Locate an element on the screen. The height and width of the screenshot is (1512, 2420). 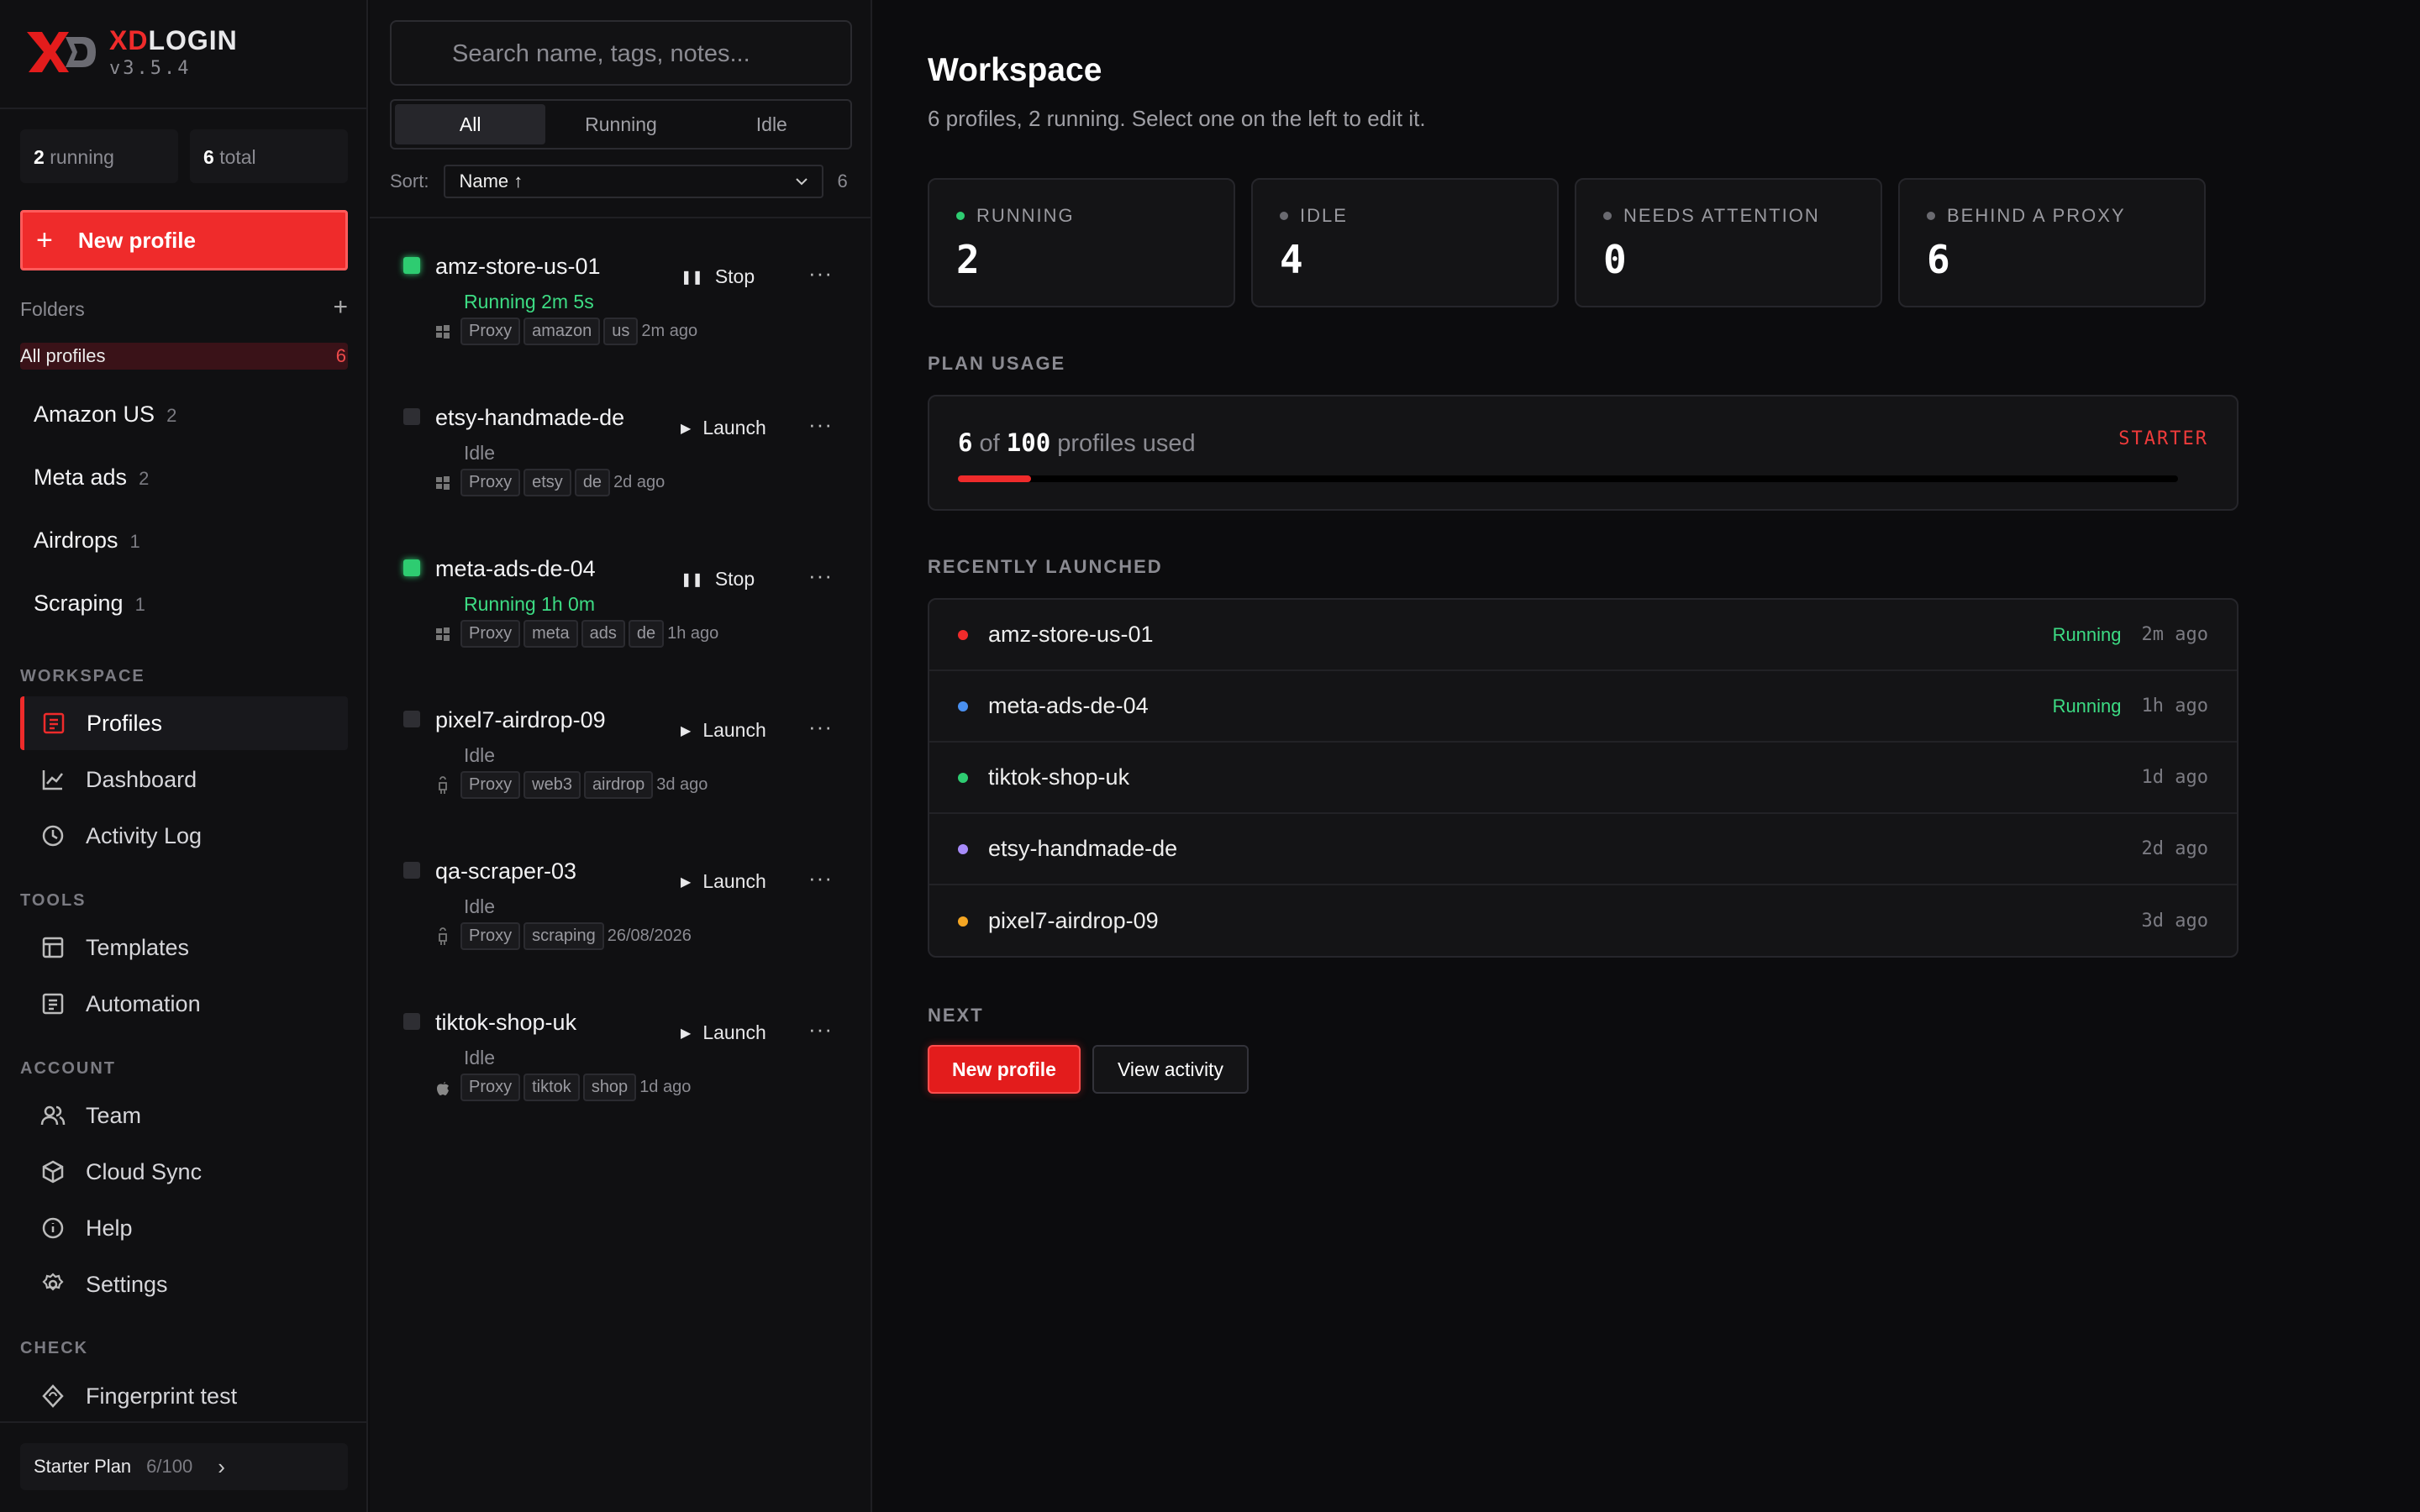
profile-tags: Proxy meta ads de 1h ago is located at coordinates (576, 634).